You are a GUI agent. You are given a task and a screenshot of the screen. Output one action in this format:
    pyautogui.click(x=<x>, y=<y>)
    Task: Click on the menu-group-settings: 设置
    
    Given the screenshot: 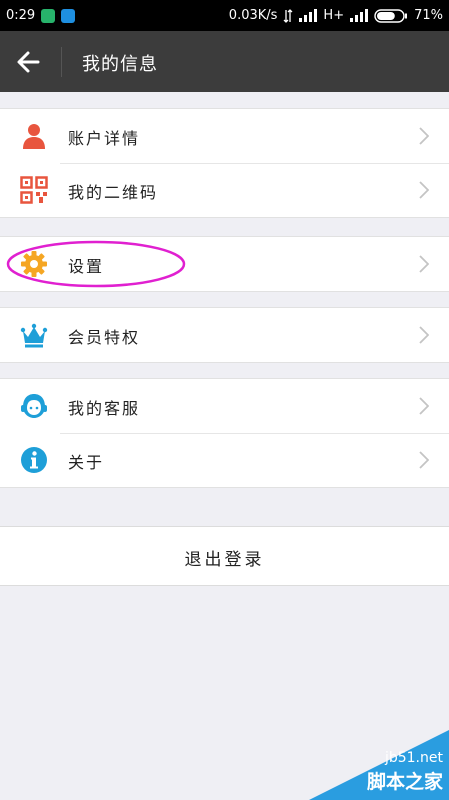 What is the action you would take?
    pyautogui.click(x=224, y=264)
    